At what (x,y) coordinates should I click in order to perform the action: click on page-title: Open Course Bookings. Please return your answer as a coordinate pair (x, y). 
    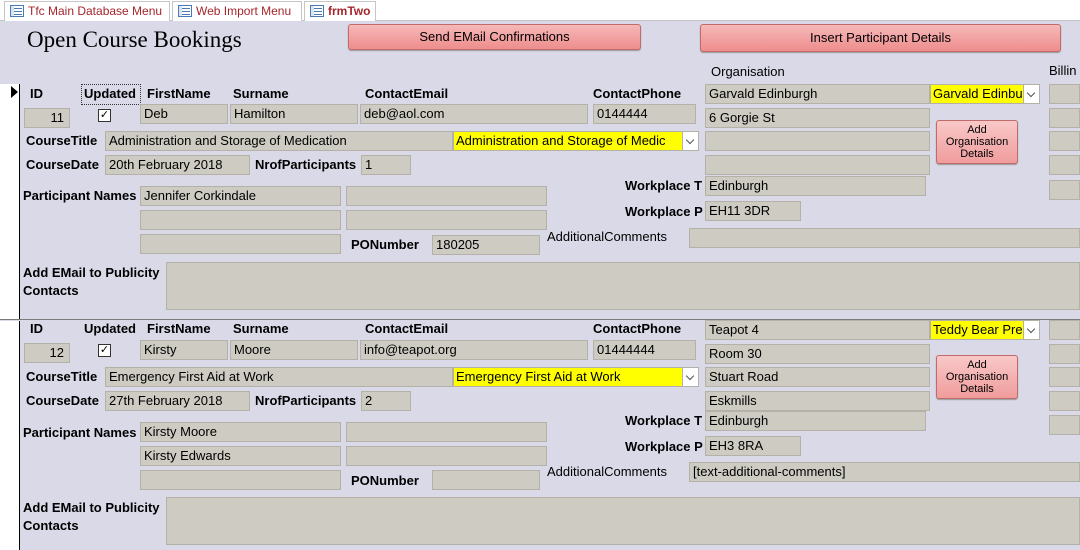
    Looking at the image, I should click on (134, 39).